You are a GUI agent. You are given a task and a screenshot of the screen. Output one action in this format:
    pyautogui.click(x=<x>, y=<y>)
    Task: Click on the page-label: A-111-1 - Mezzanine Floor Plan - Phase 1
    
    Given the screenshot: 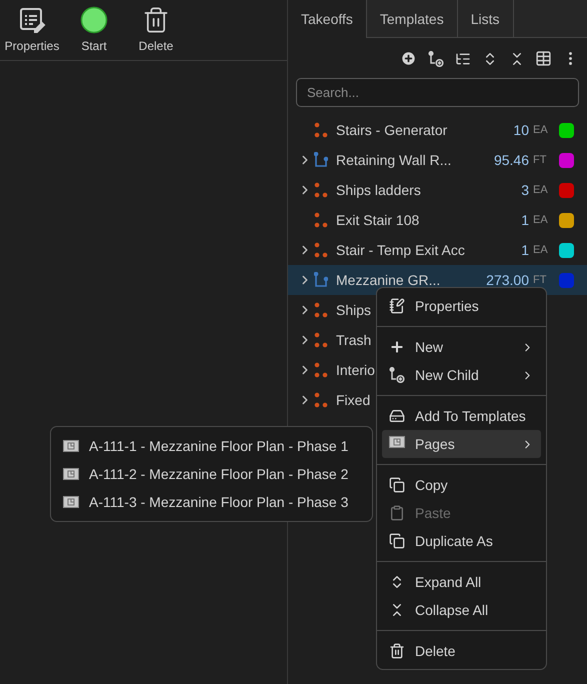 What is the action you would take?
    pyautogui.click(x=218, y=446)
    